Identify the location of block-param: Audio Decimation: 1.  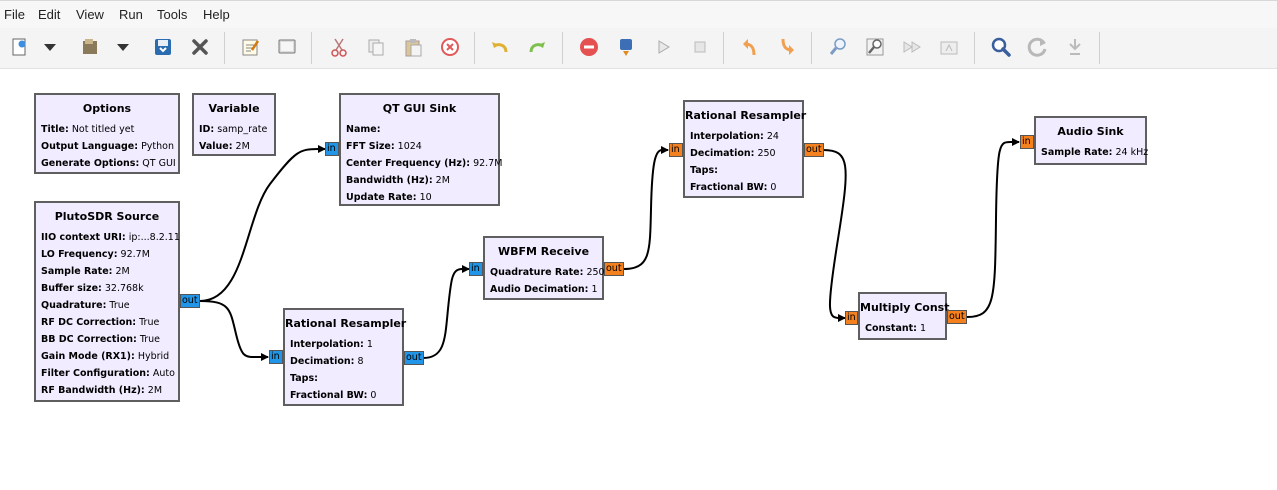
(544, 289).